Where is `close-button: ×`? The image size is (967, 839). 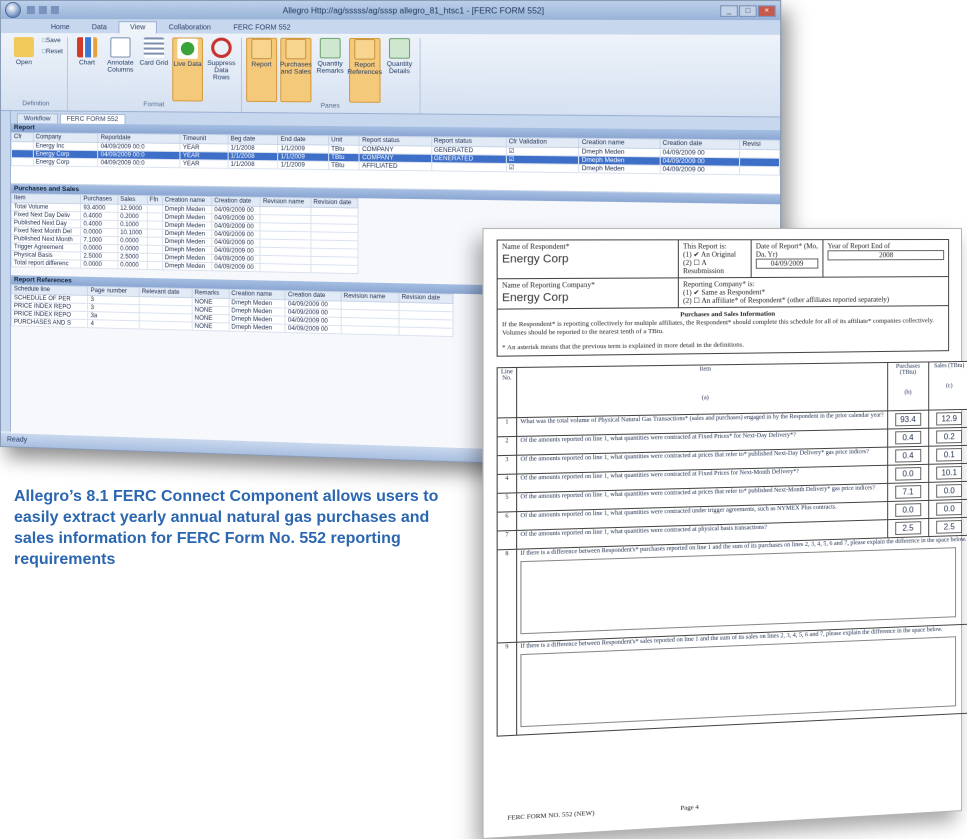 close-button: × is located at coordinates (766, 10).